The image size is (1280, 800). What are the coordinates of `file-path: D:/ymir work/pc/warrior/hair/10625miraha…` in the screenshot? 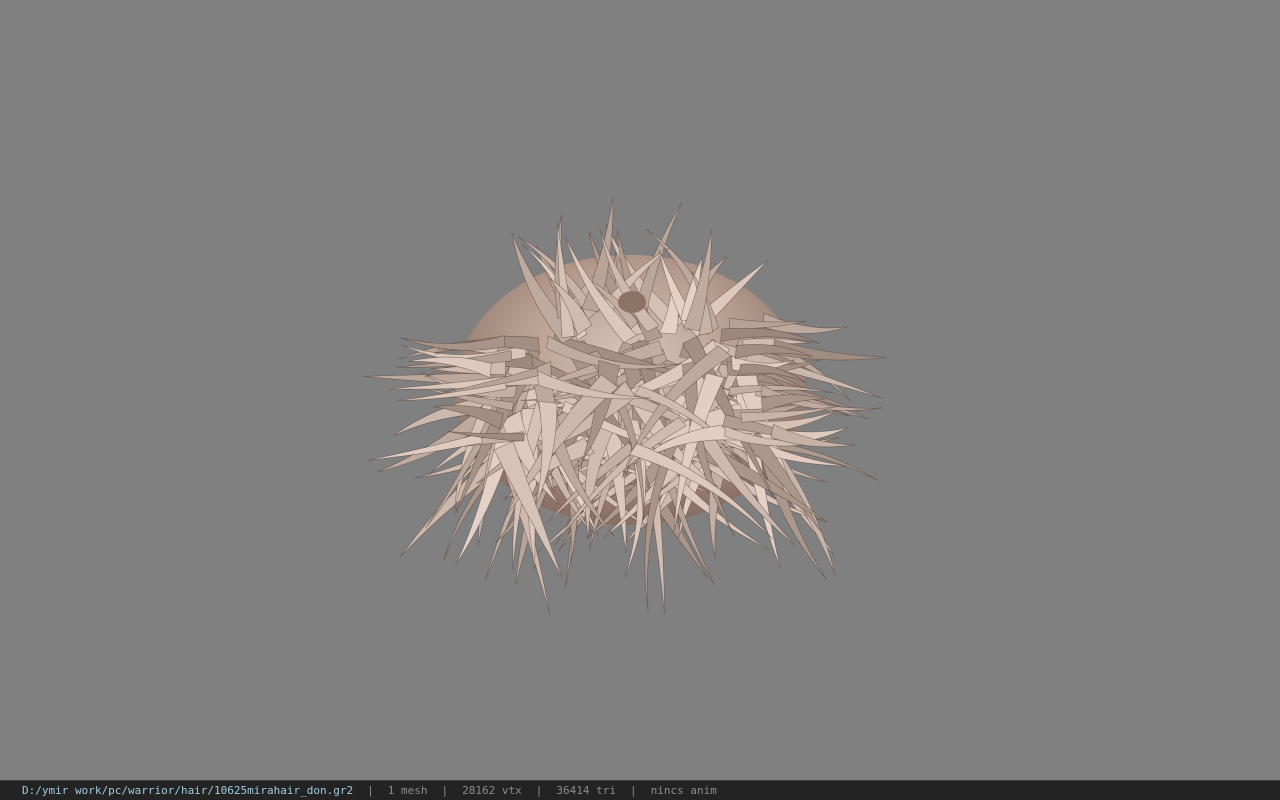 It's located at (188, 790).